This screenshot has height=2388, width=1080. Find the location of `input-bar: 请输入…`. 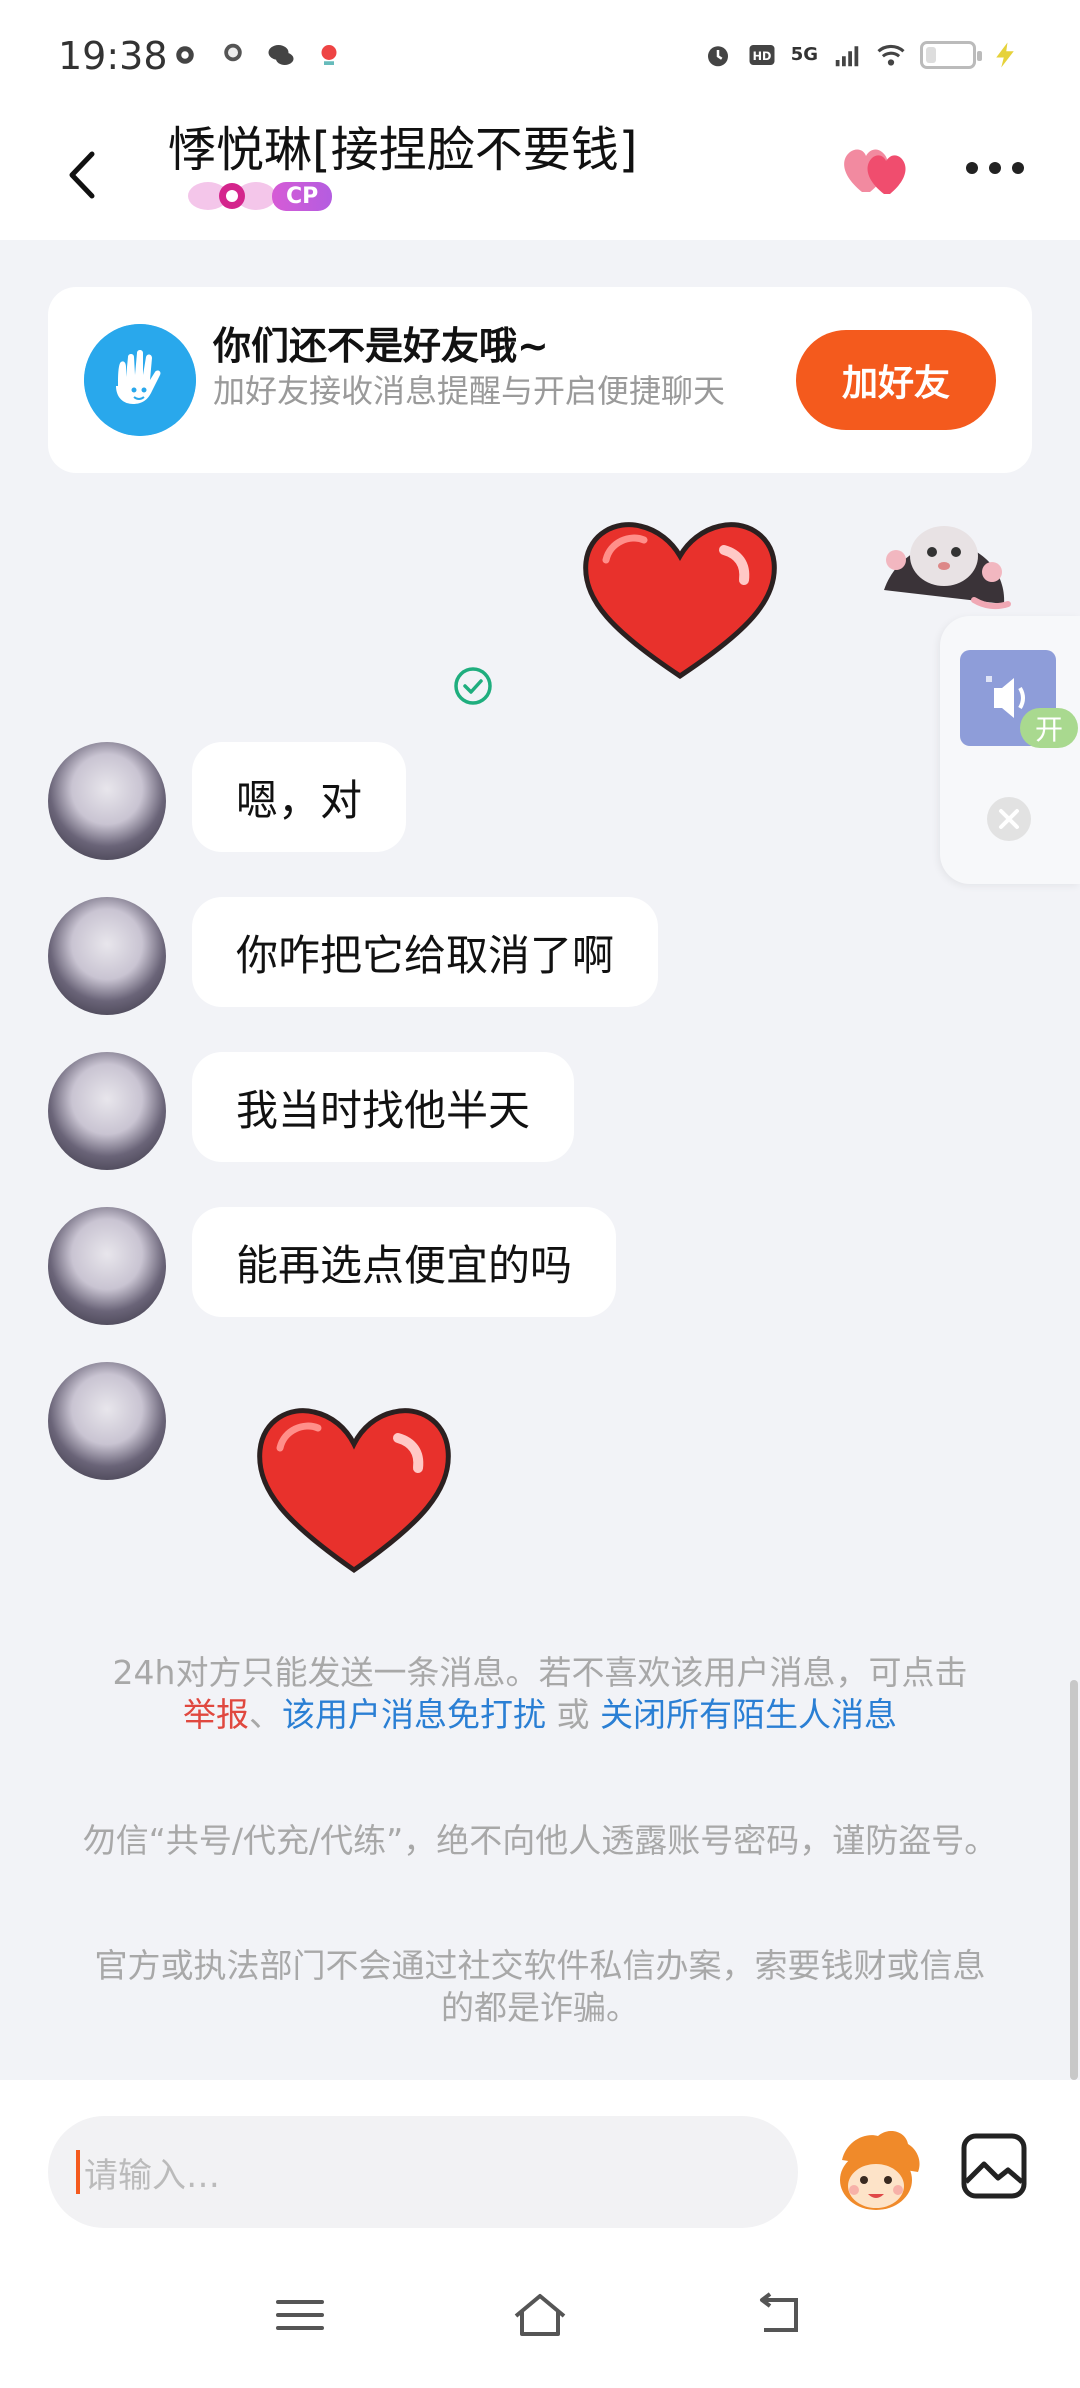

input-bar: 请输入… is located at coordinates (540, 2165).